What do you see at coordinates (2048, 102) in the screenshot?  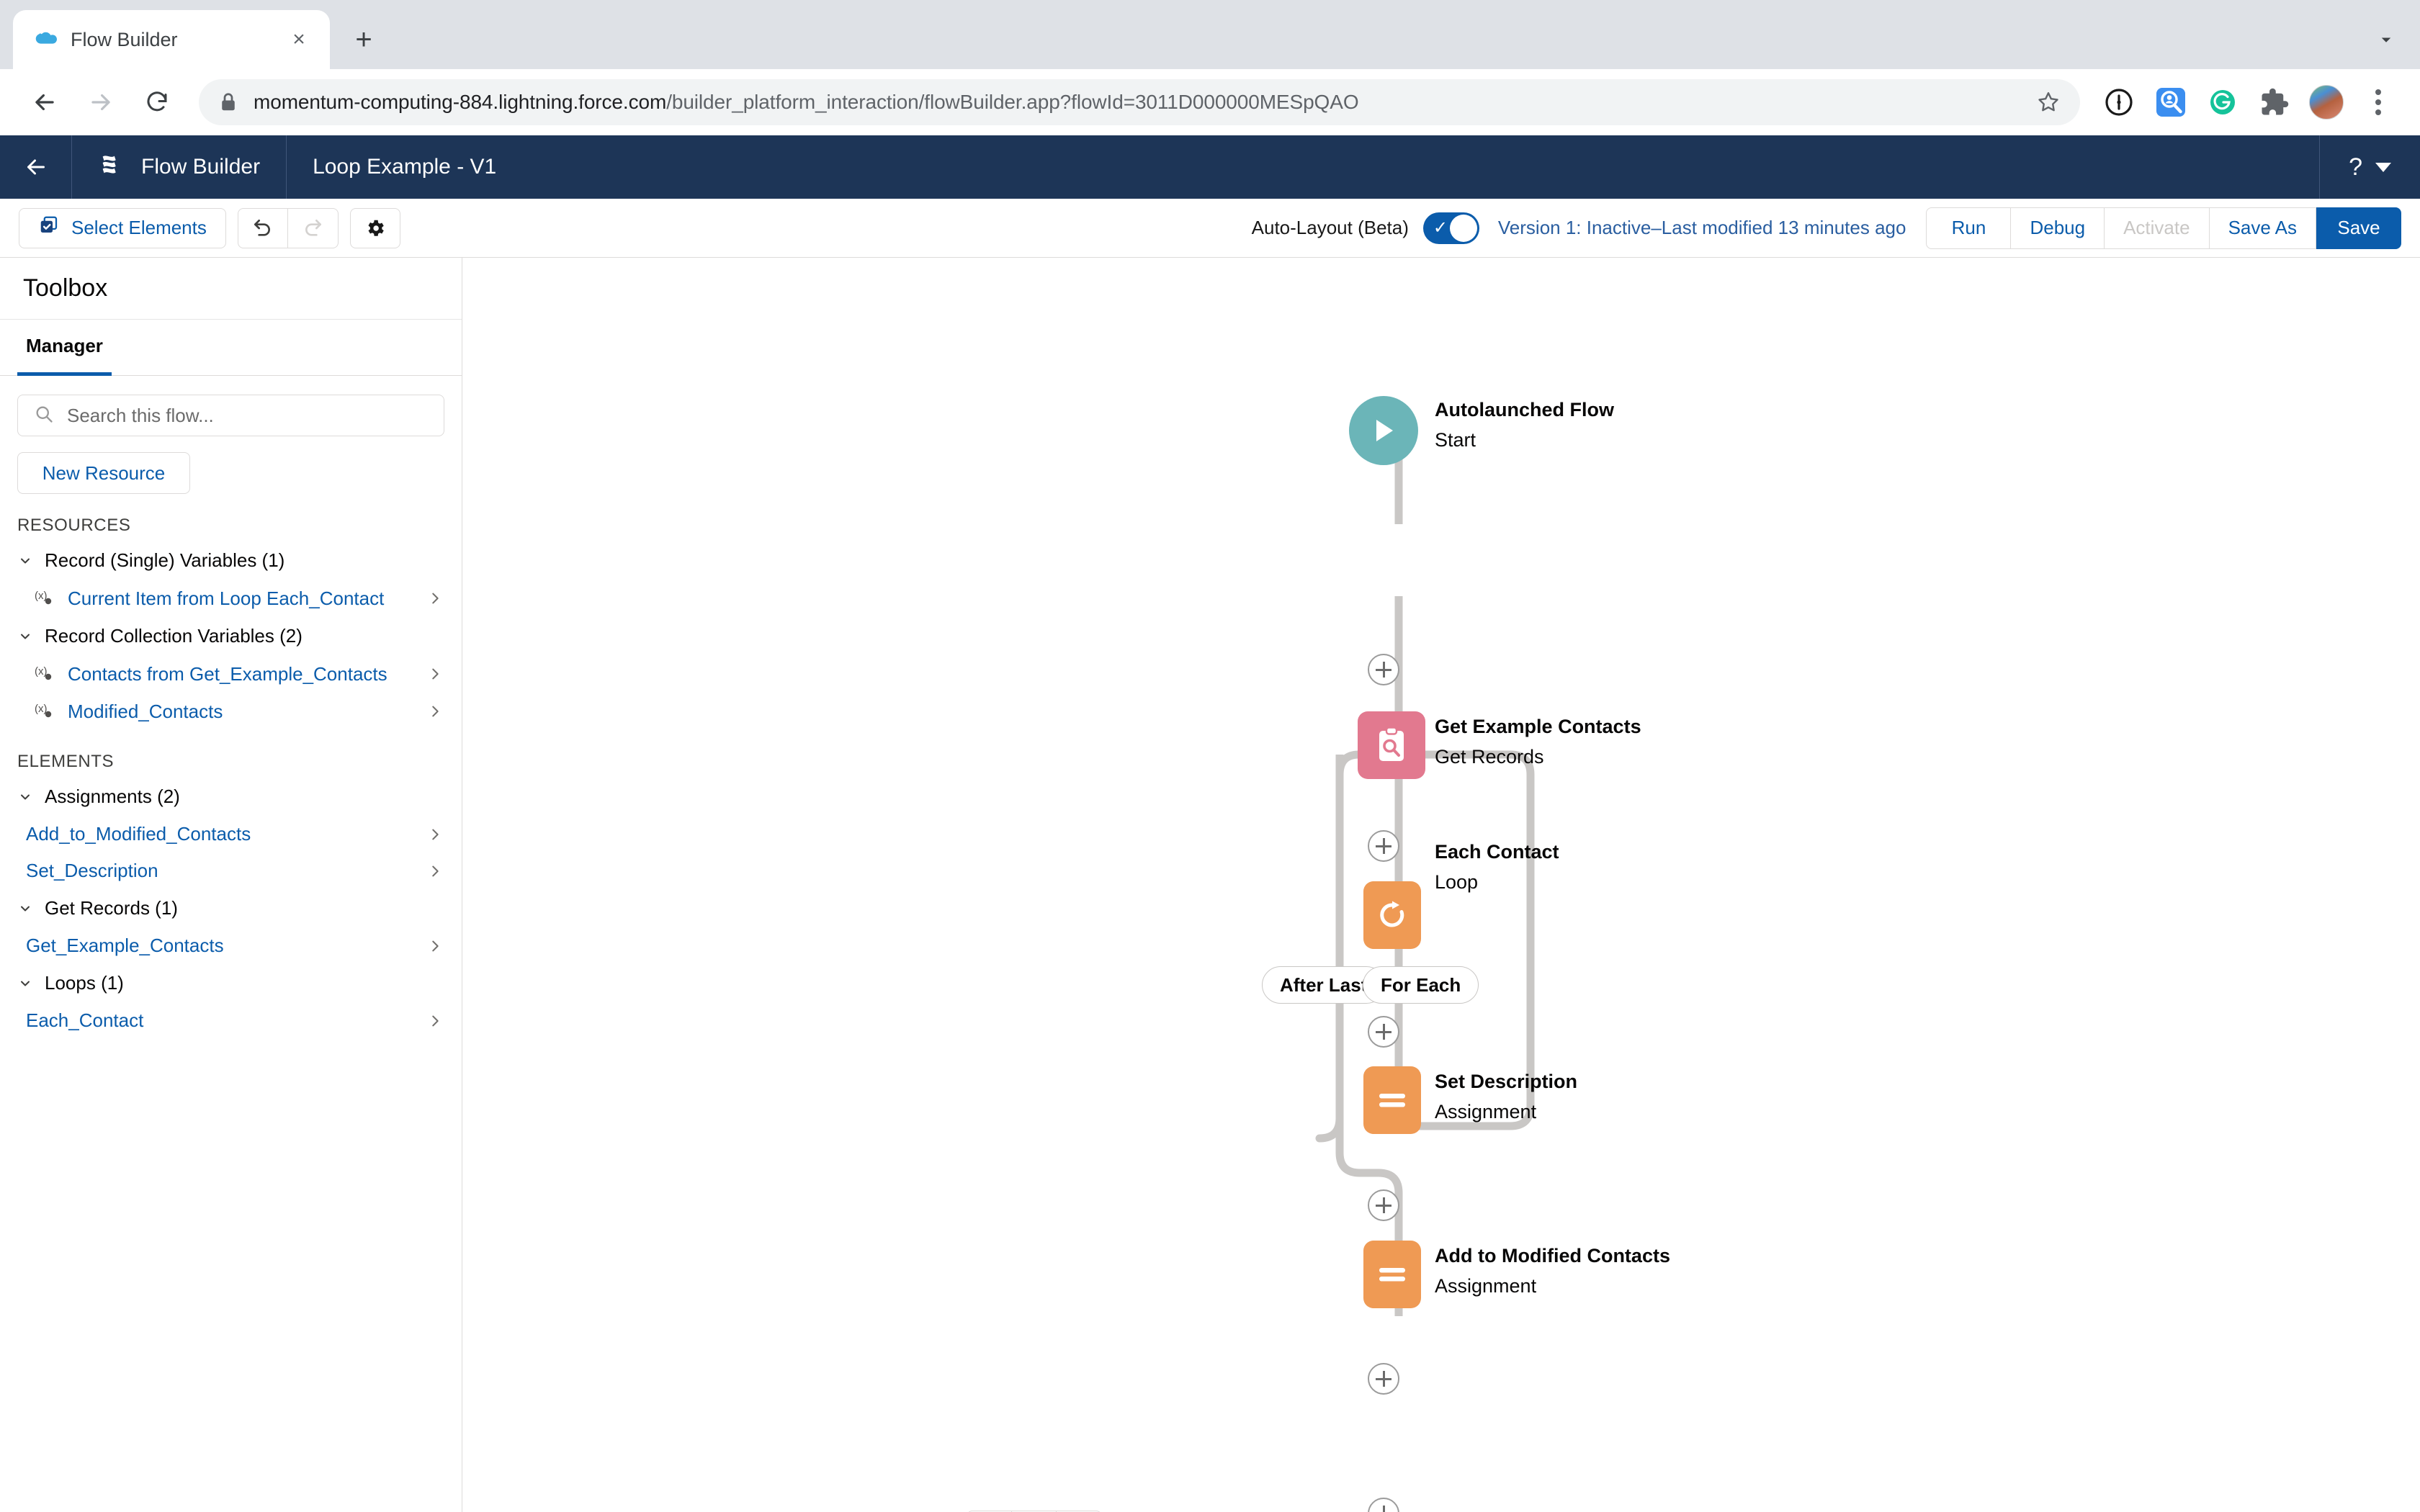 I see `bookmark-star-icon` at bounding box center [2048, 102].